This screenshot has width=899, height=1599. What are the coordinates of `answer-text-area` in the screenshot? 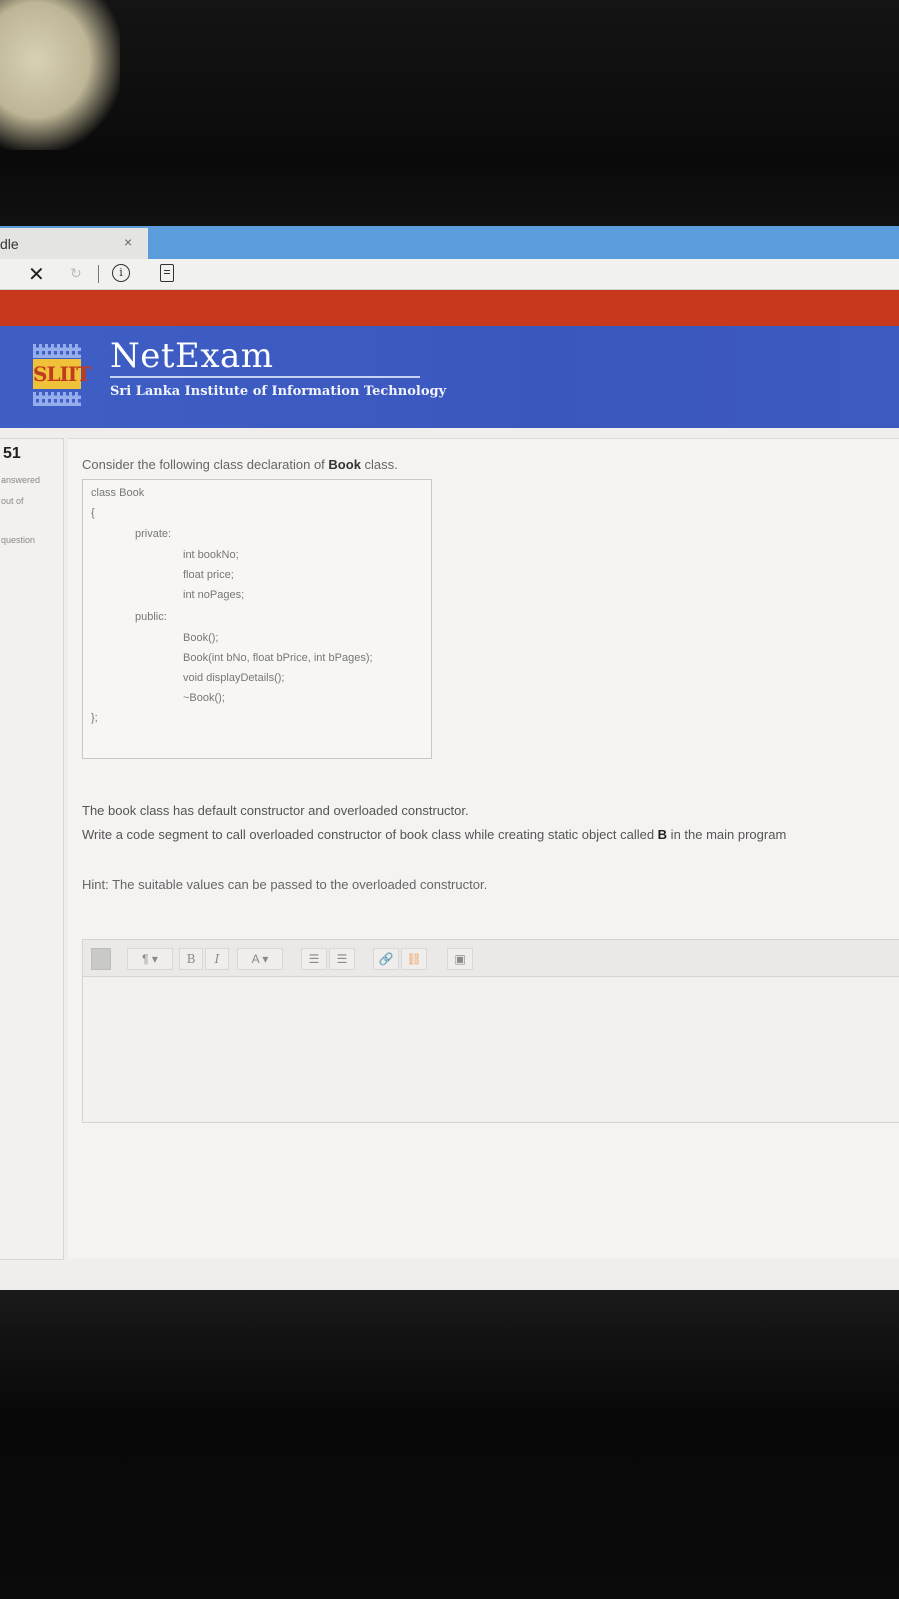 It's located at (491, 1049).